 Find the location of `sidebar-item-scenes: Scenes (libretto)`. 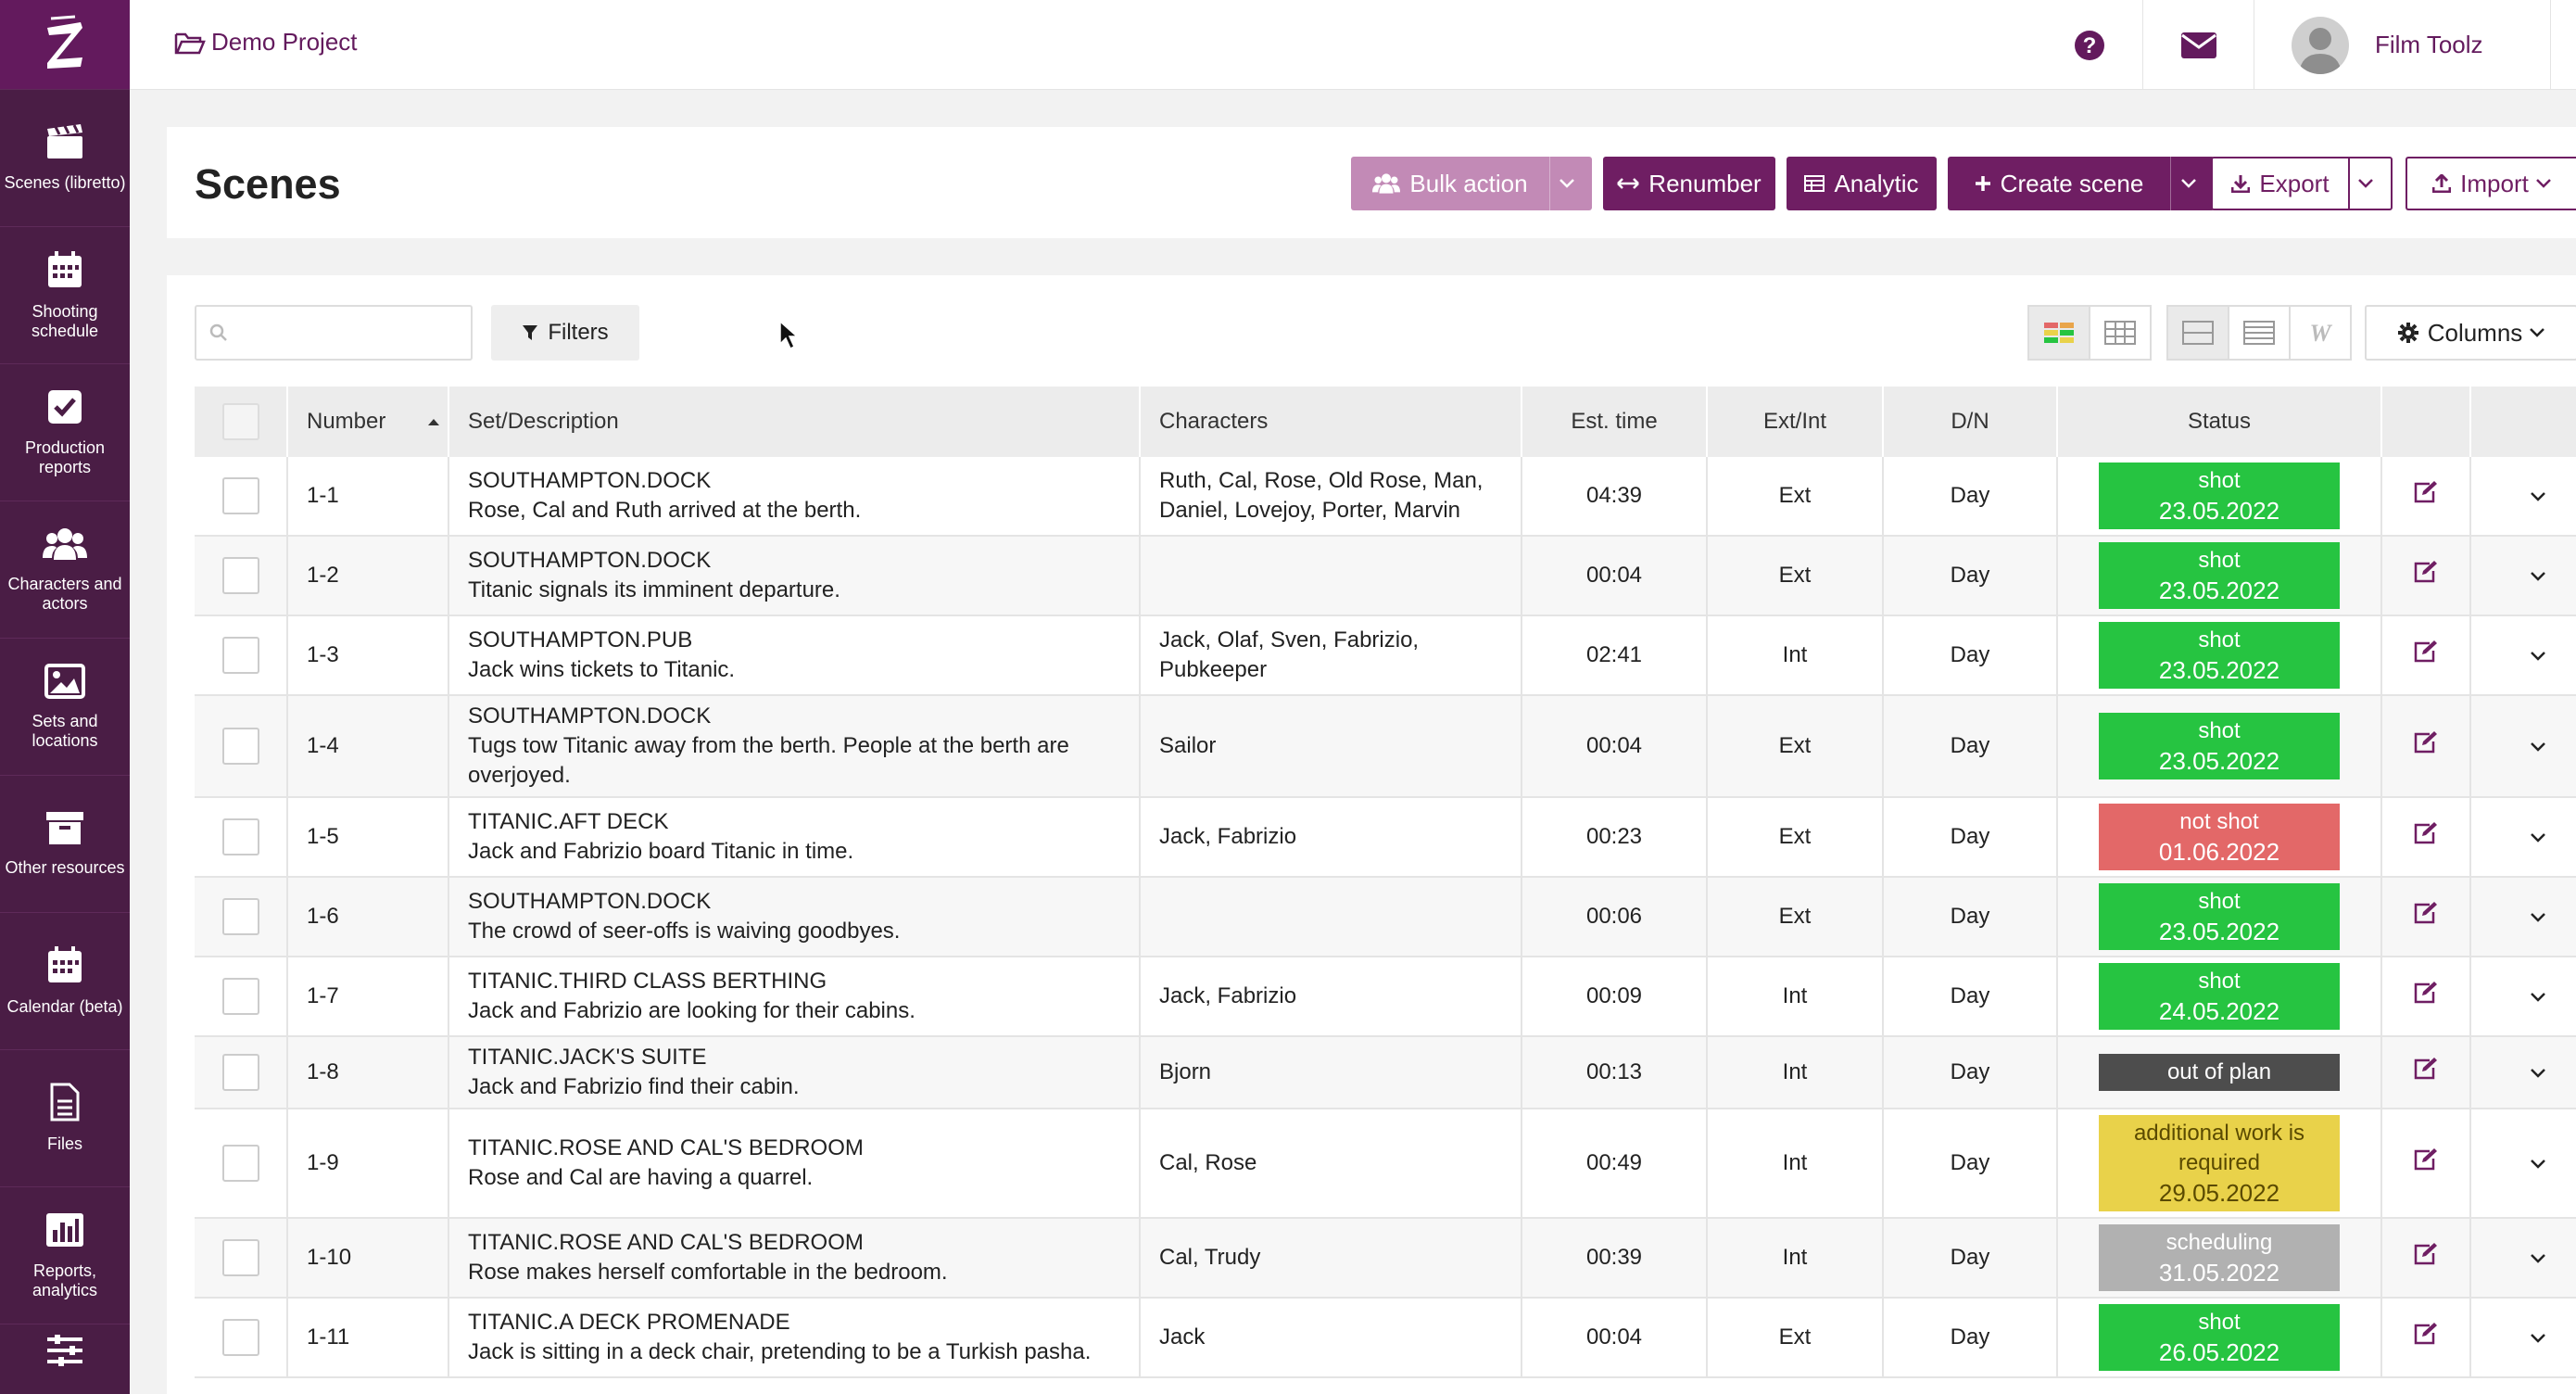

sidebar-item-scenes: Scenes (libretto) is located at coordinates (65, 158).